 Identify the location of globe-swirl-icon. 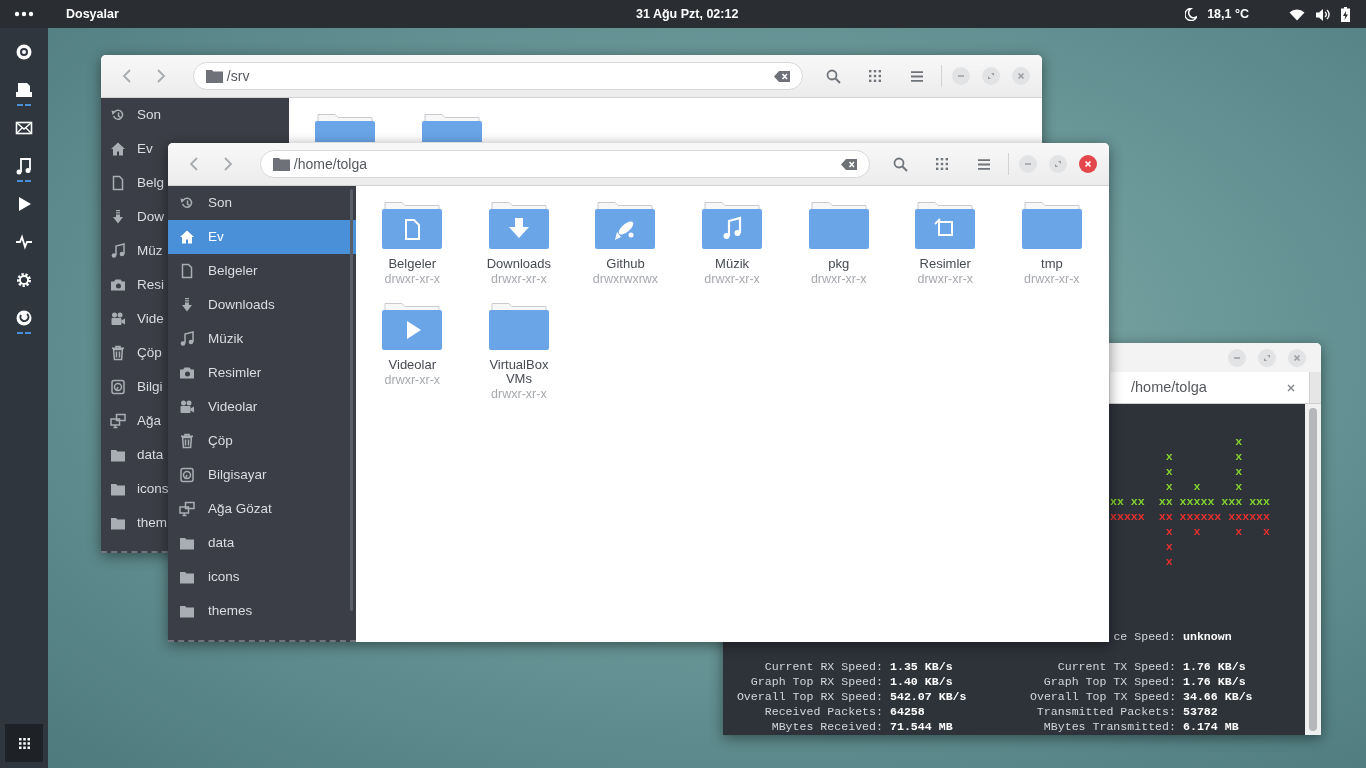
(24, 318).